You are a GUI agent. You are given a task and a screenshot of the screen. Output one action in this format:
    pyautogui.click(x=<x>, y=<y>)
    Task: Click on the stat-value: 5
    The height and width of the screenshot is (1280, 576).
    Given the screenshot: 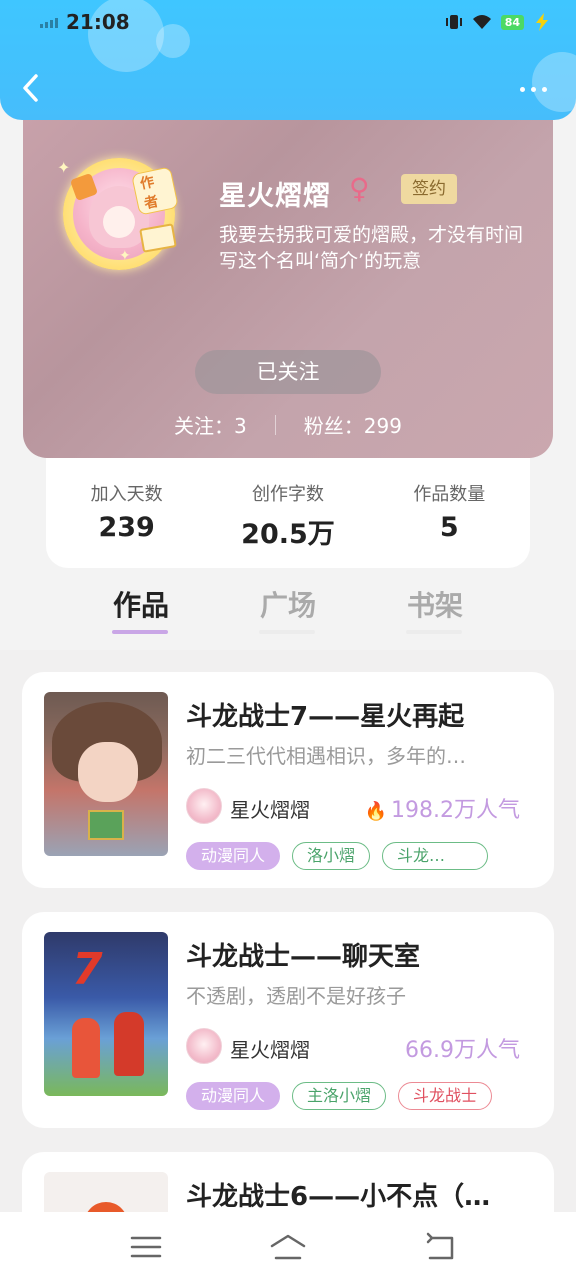 What is the action you would take?
    pyautogui.click(x=449, y=527)
    